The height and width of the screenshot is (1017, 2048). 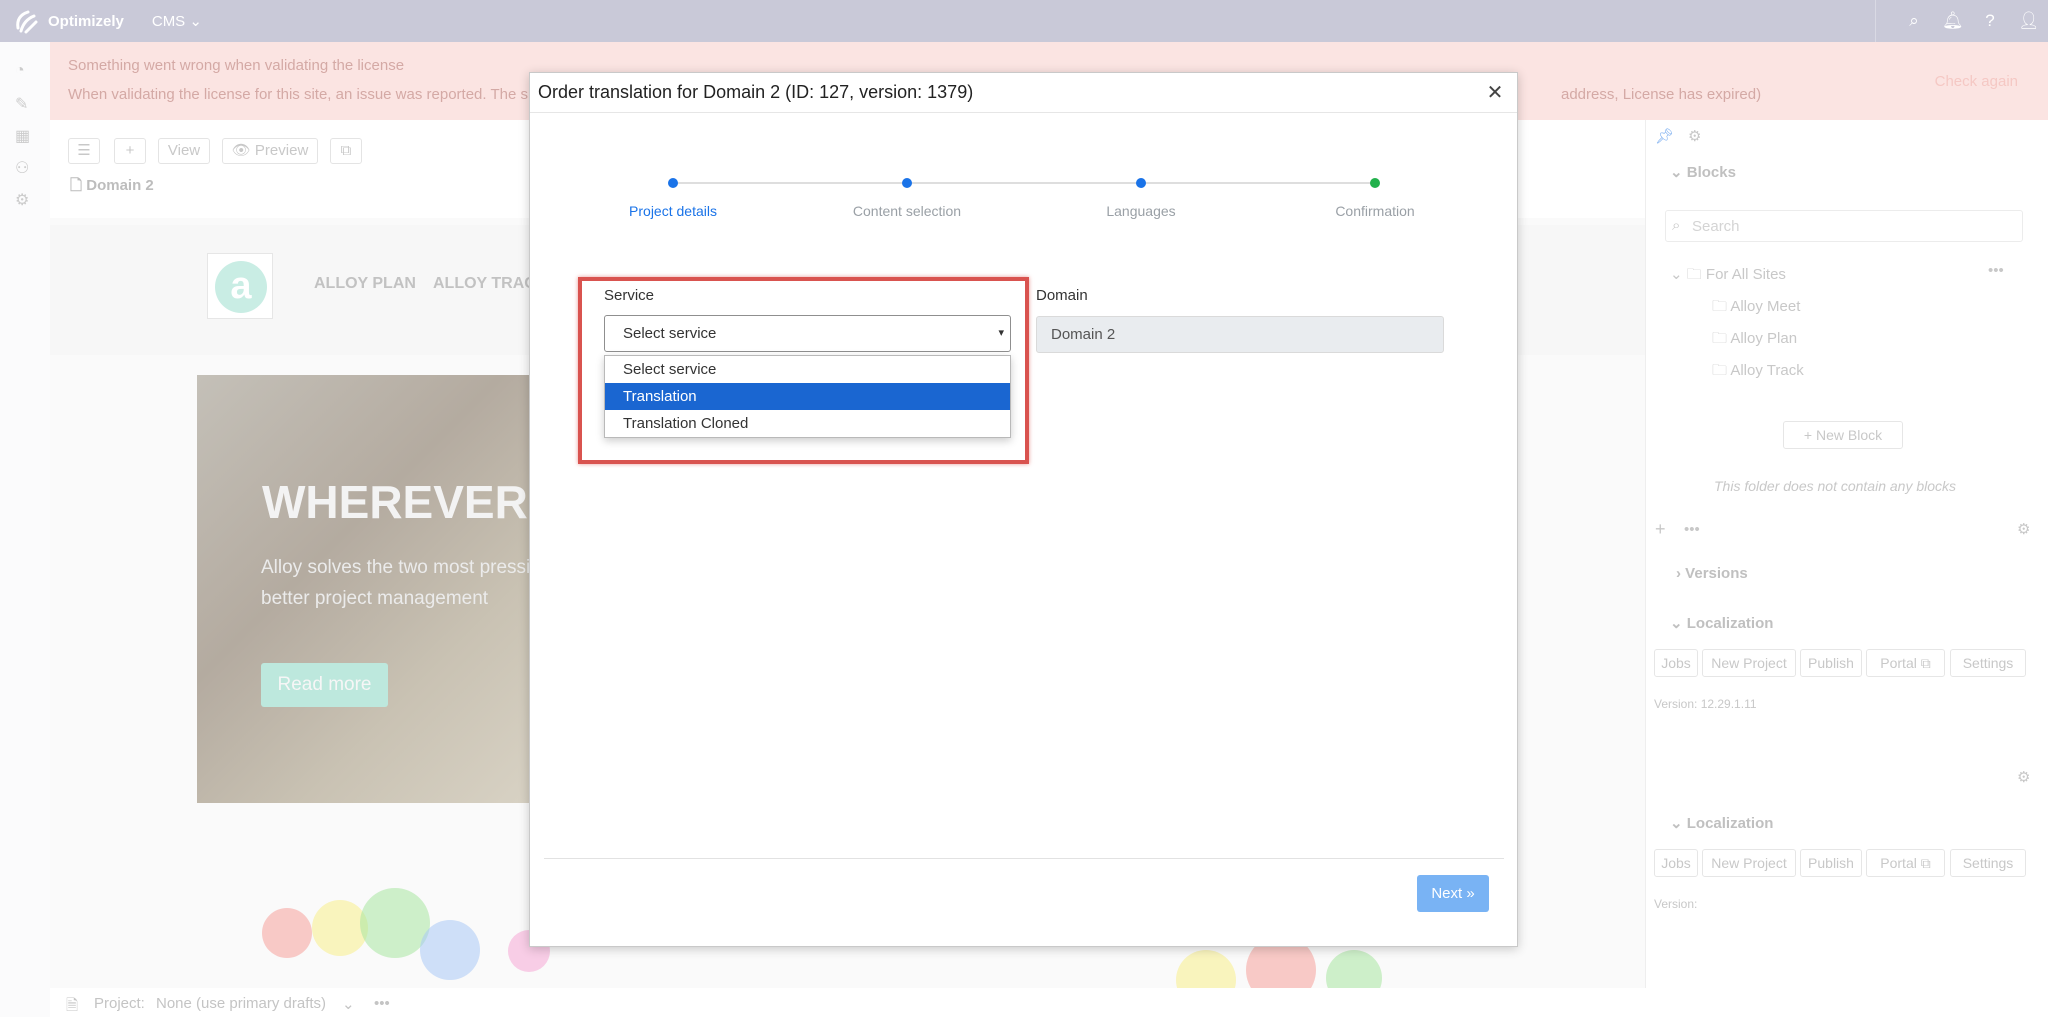 I want to click on domain-field: Domain 2, so click(x=1240, y=334).